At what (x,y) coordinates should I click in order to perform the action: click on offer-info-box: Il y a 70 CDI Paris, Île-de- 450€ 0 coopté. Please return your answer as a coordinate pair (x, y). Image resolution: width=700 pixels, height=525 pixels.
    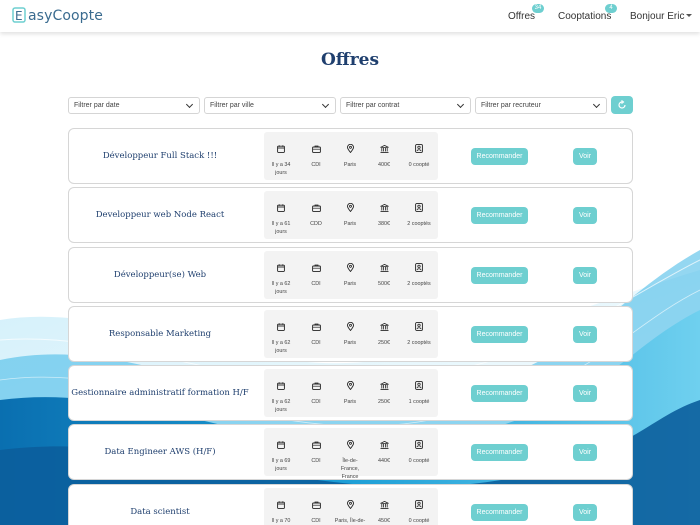
    Looking at the image, I should click on (351, 506).